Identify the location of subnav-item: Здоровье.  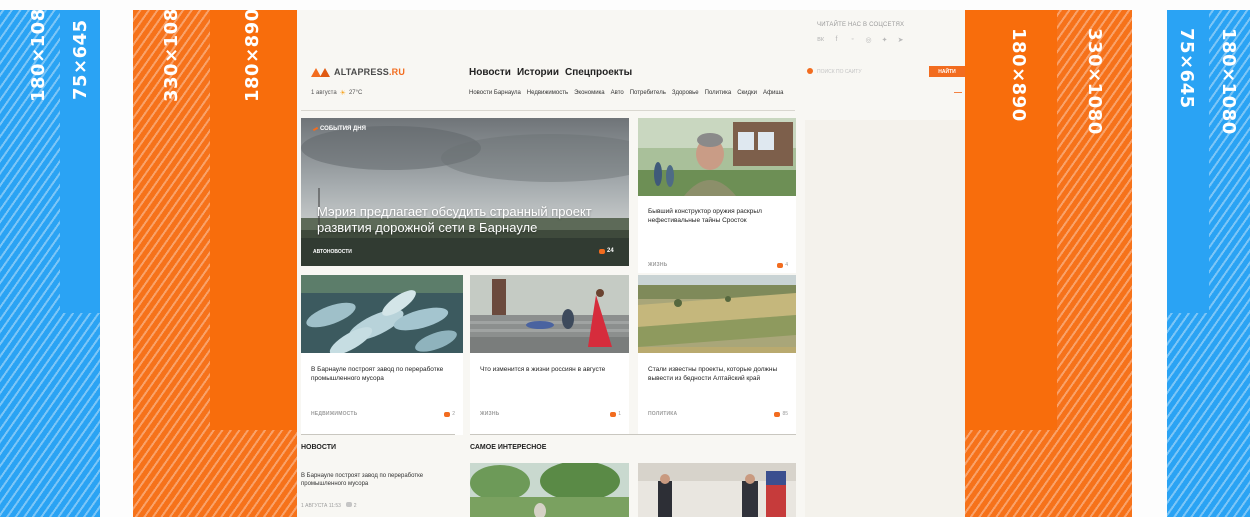
(685, 93).